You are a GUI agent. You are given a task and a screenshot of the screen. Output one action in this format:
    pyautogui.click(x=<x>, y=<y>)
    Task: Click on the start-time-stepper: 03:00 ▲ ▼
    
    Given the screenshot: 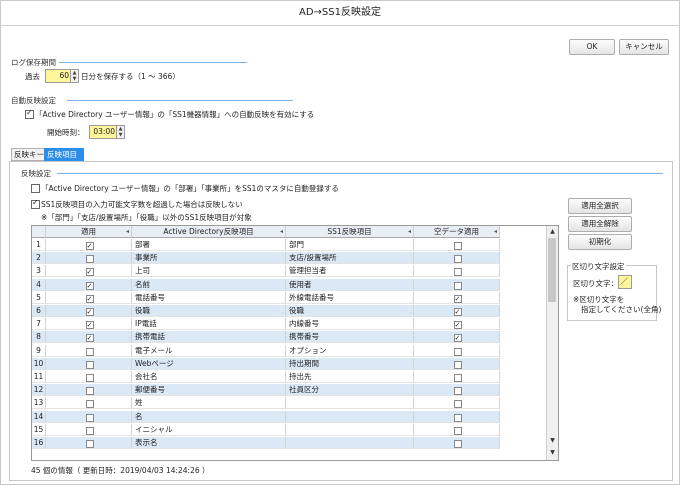 What is the action you would take?
    pyautogui.click(x=107, y=132)
    